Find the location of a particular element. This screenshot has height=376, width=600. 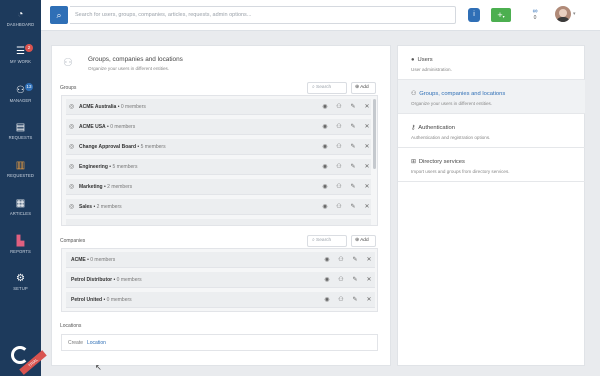

create-location-link: Location is located at coordinates (96, 343).